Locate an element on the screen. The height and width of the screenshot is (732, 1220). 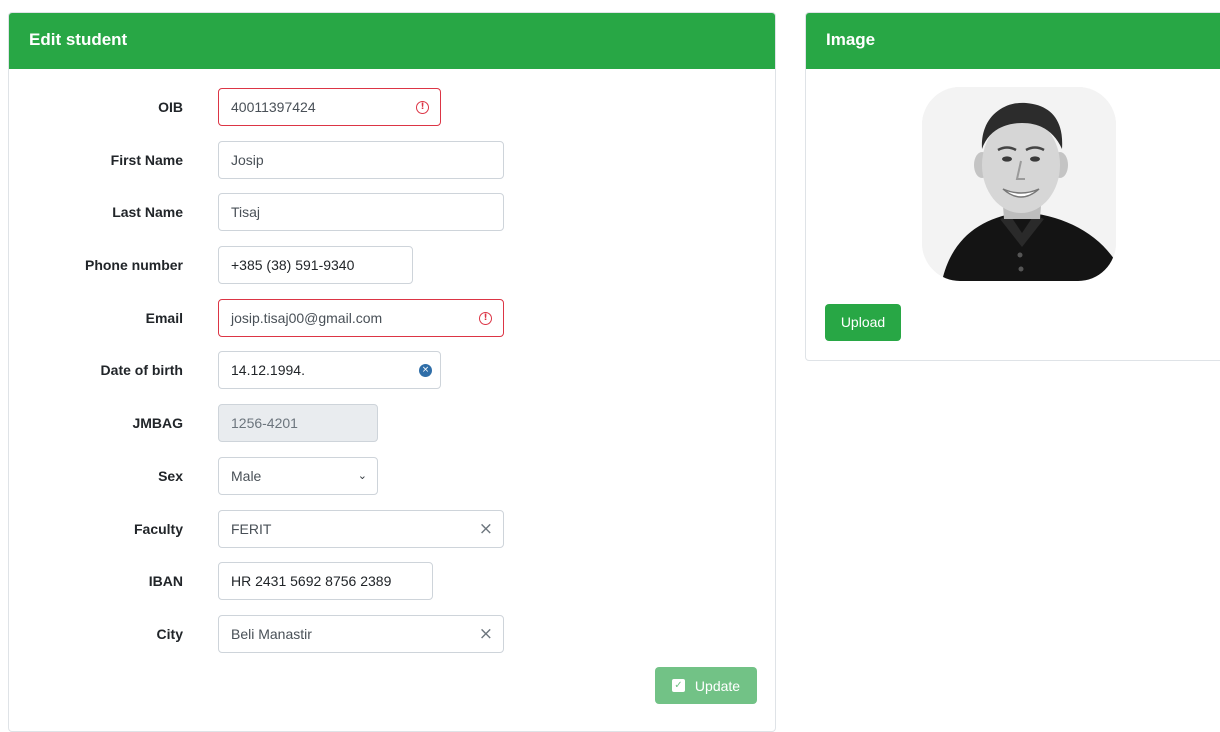
check-square-icon: ✓ is located at coordinates (678, 685).